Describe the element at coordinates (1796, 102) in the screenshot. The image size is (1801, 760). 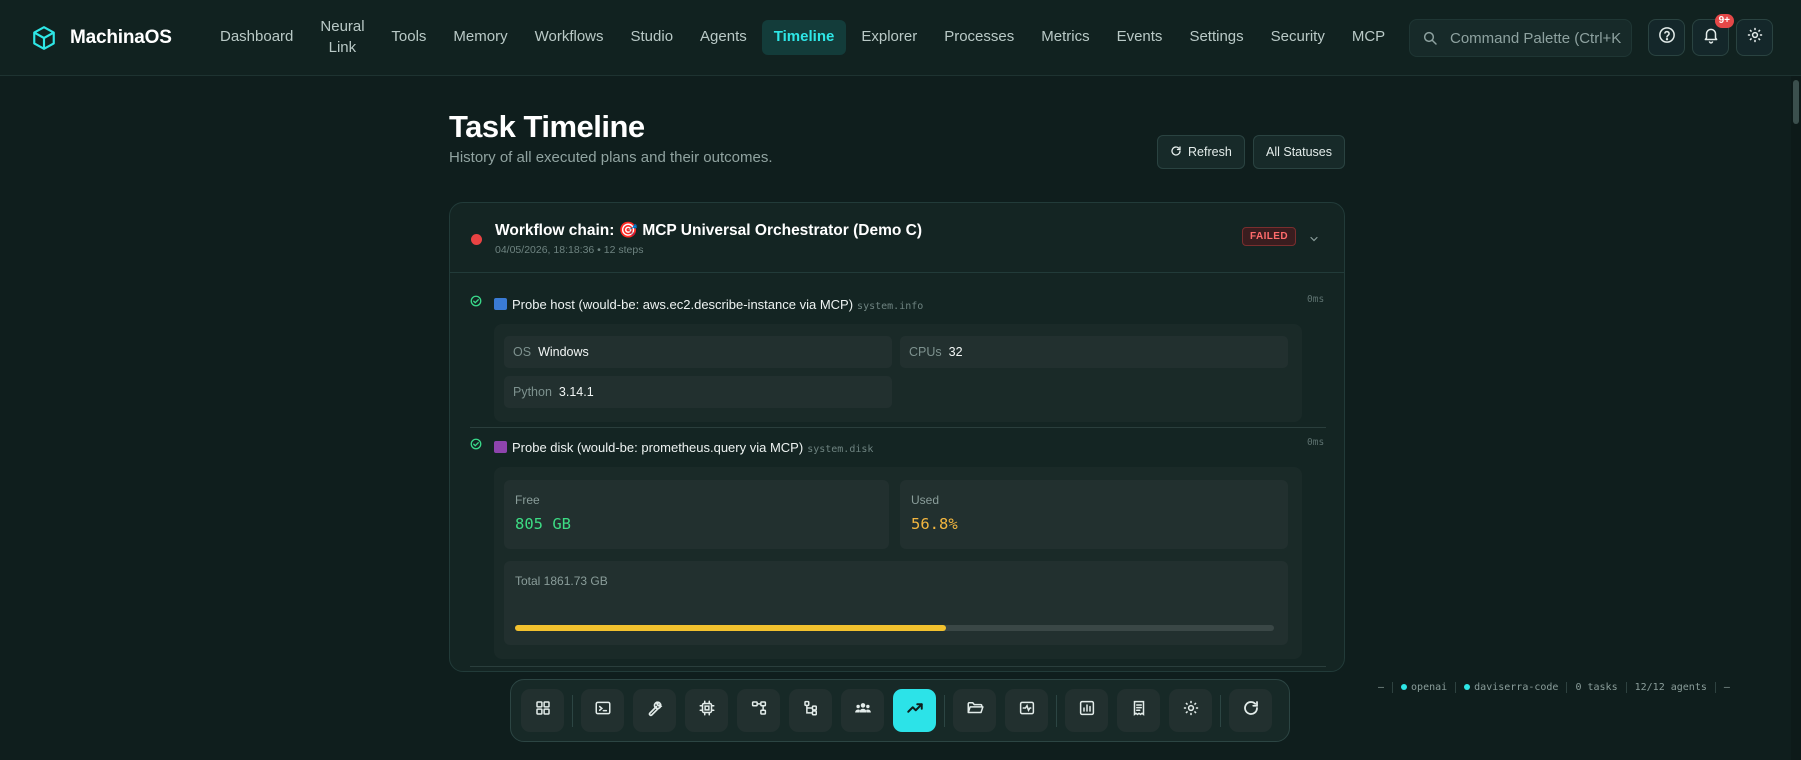
I see `scrollbar-thumb` at that location.